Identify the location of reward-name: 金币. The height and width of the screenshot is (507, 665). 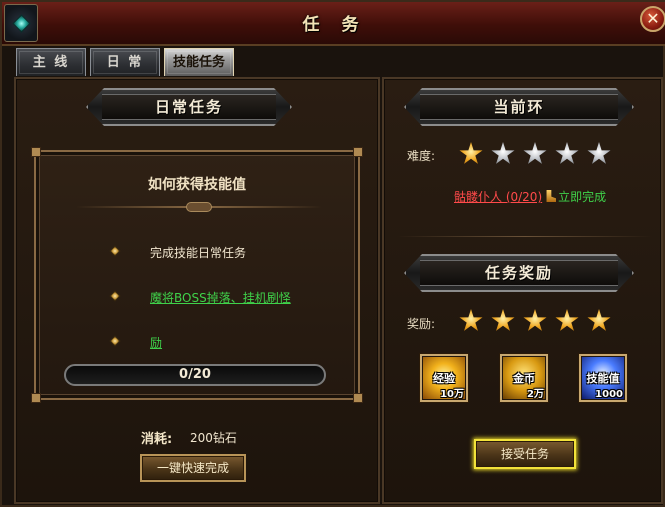
(524, 378).